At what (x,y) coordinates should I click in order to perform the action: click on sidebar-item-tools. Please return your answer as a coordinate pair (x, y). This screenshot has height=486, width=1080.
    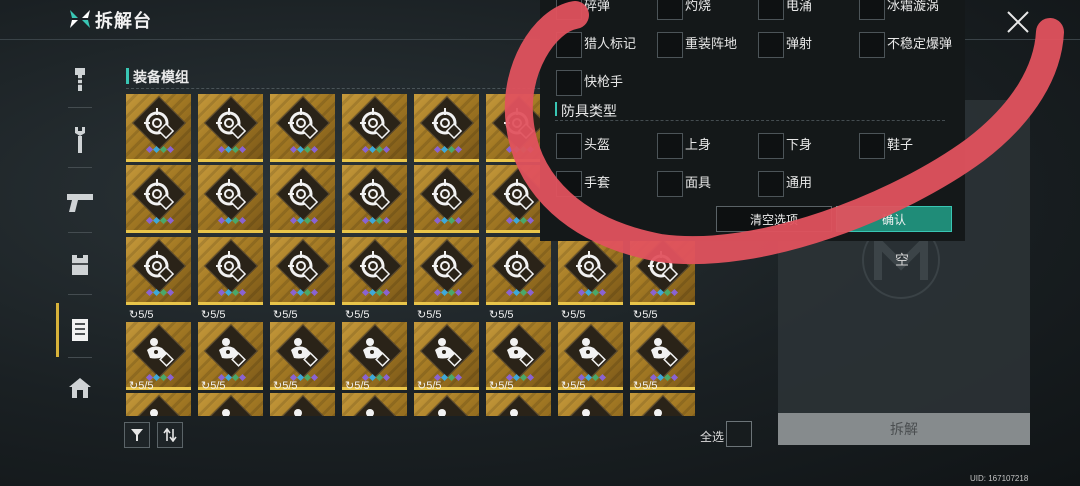
    Looking at the image, I should click on (80, 140).